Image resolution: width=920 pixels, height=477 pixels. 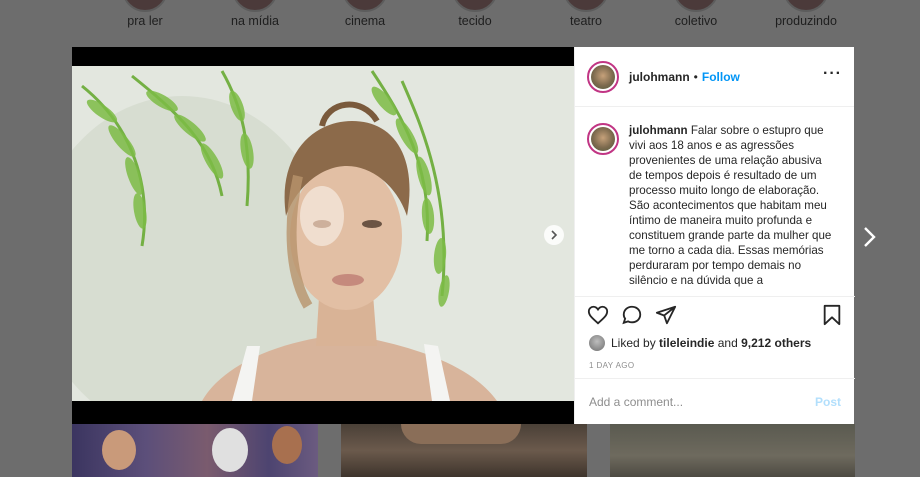 I want to click on caption-avatar, so click(x=603, y=139).